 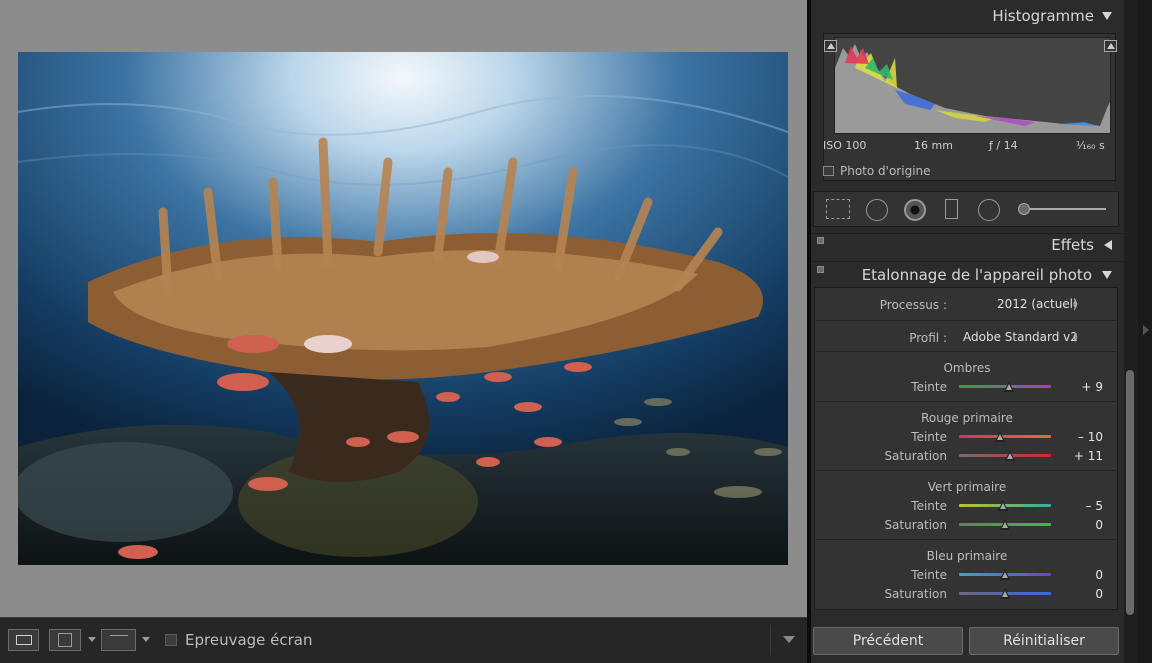 What do you see at coordinates (171, 640) in the screenshot?
I see `softproof-checkbox` at bounding box center [171, 640].